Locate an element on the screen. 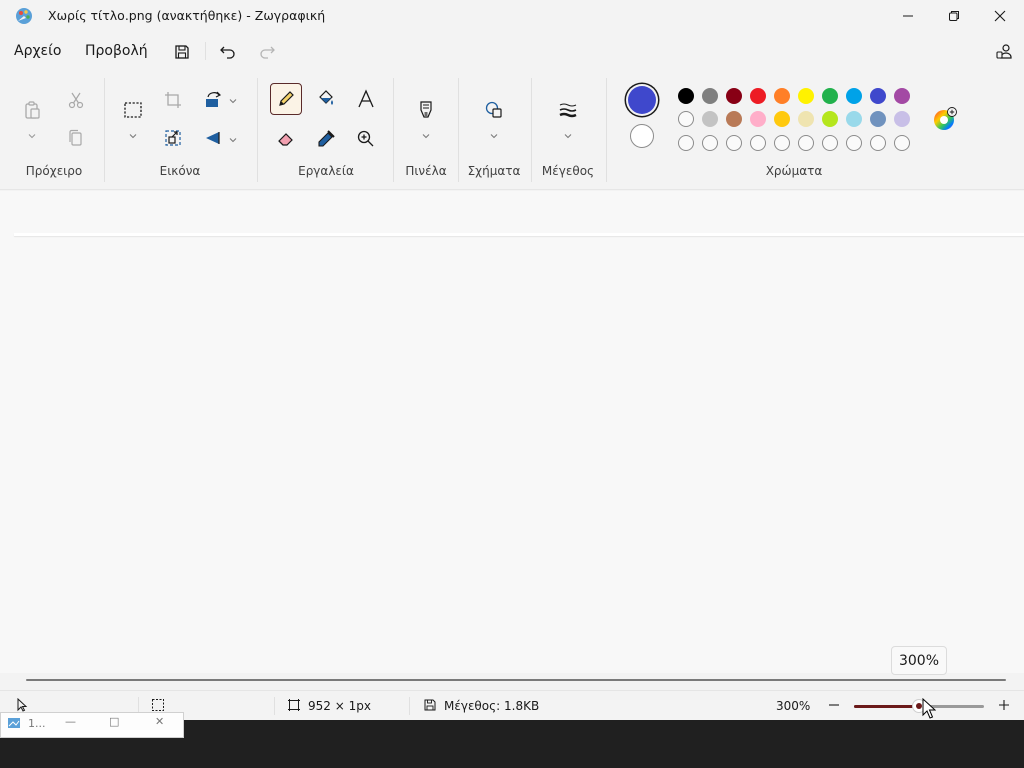  cut-button is located at coordinates (76, 100).